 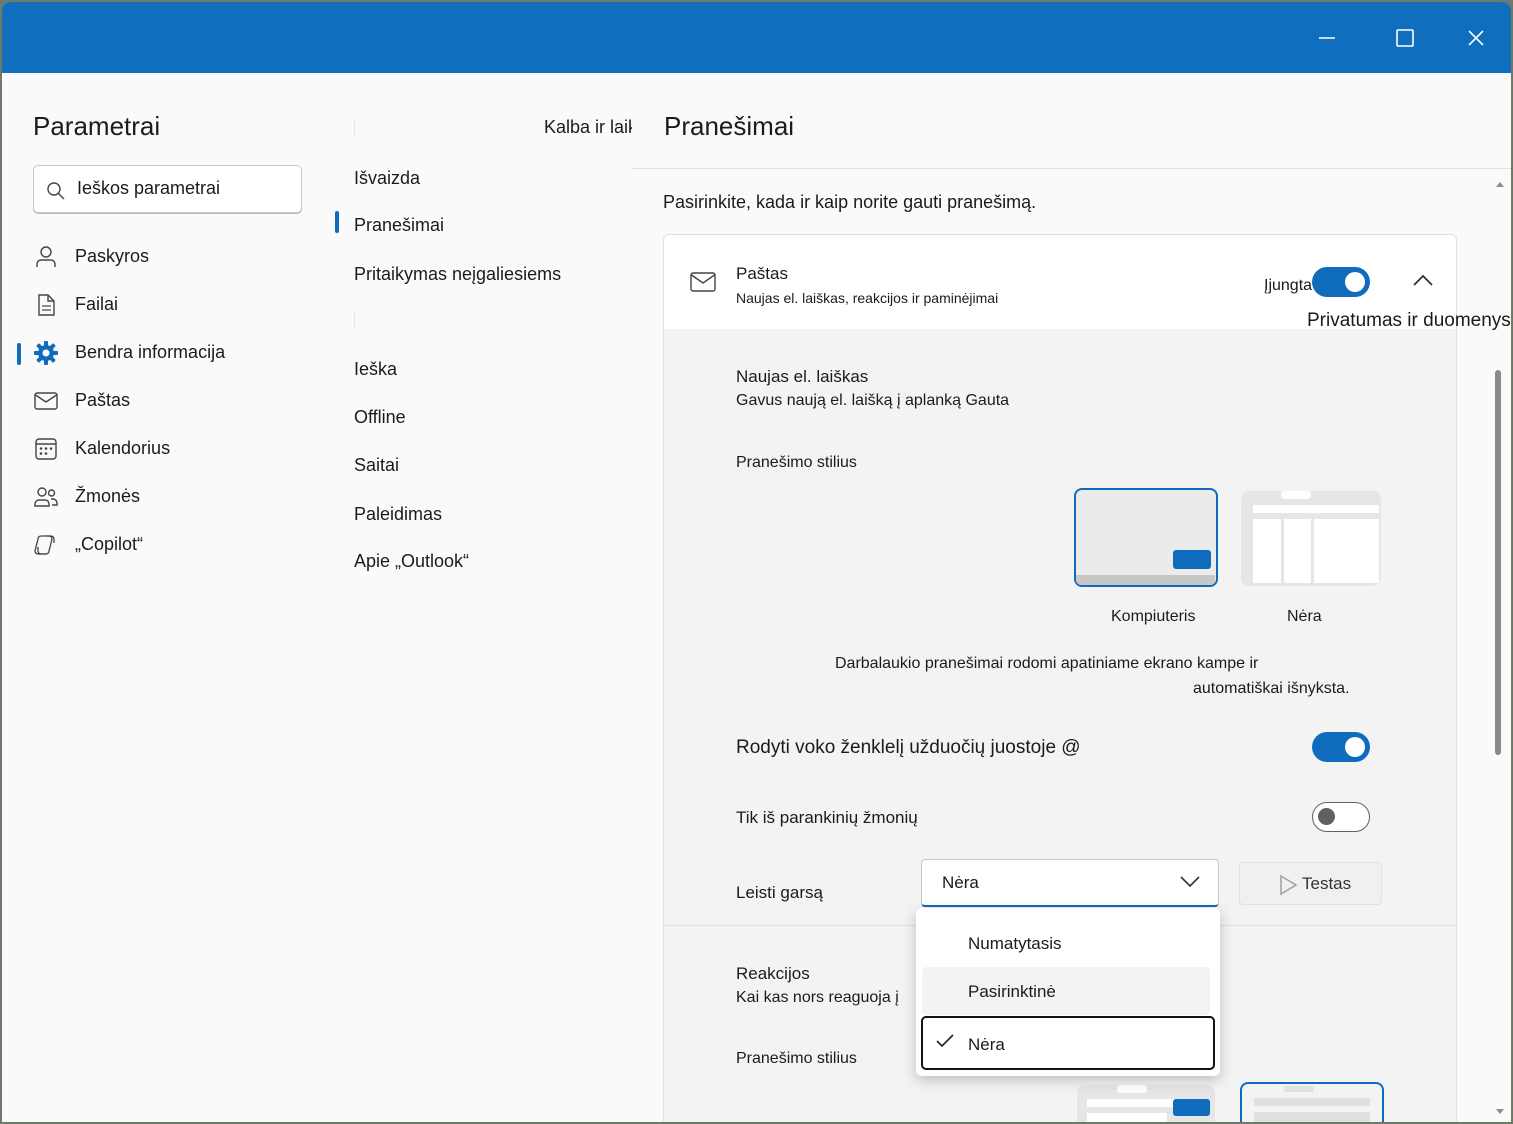 What do you see at coordinates (46, 353) in the screenshot?
I see `gear-icon` at bounding box center [46, 353].